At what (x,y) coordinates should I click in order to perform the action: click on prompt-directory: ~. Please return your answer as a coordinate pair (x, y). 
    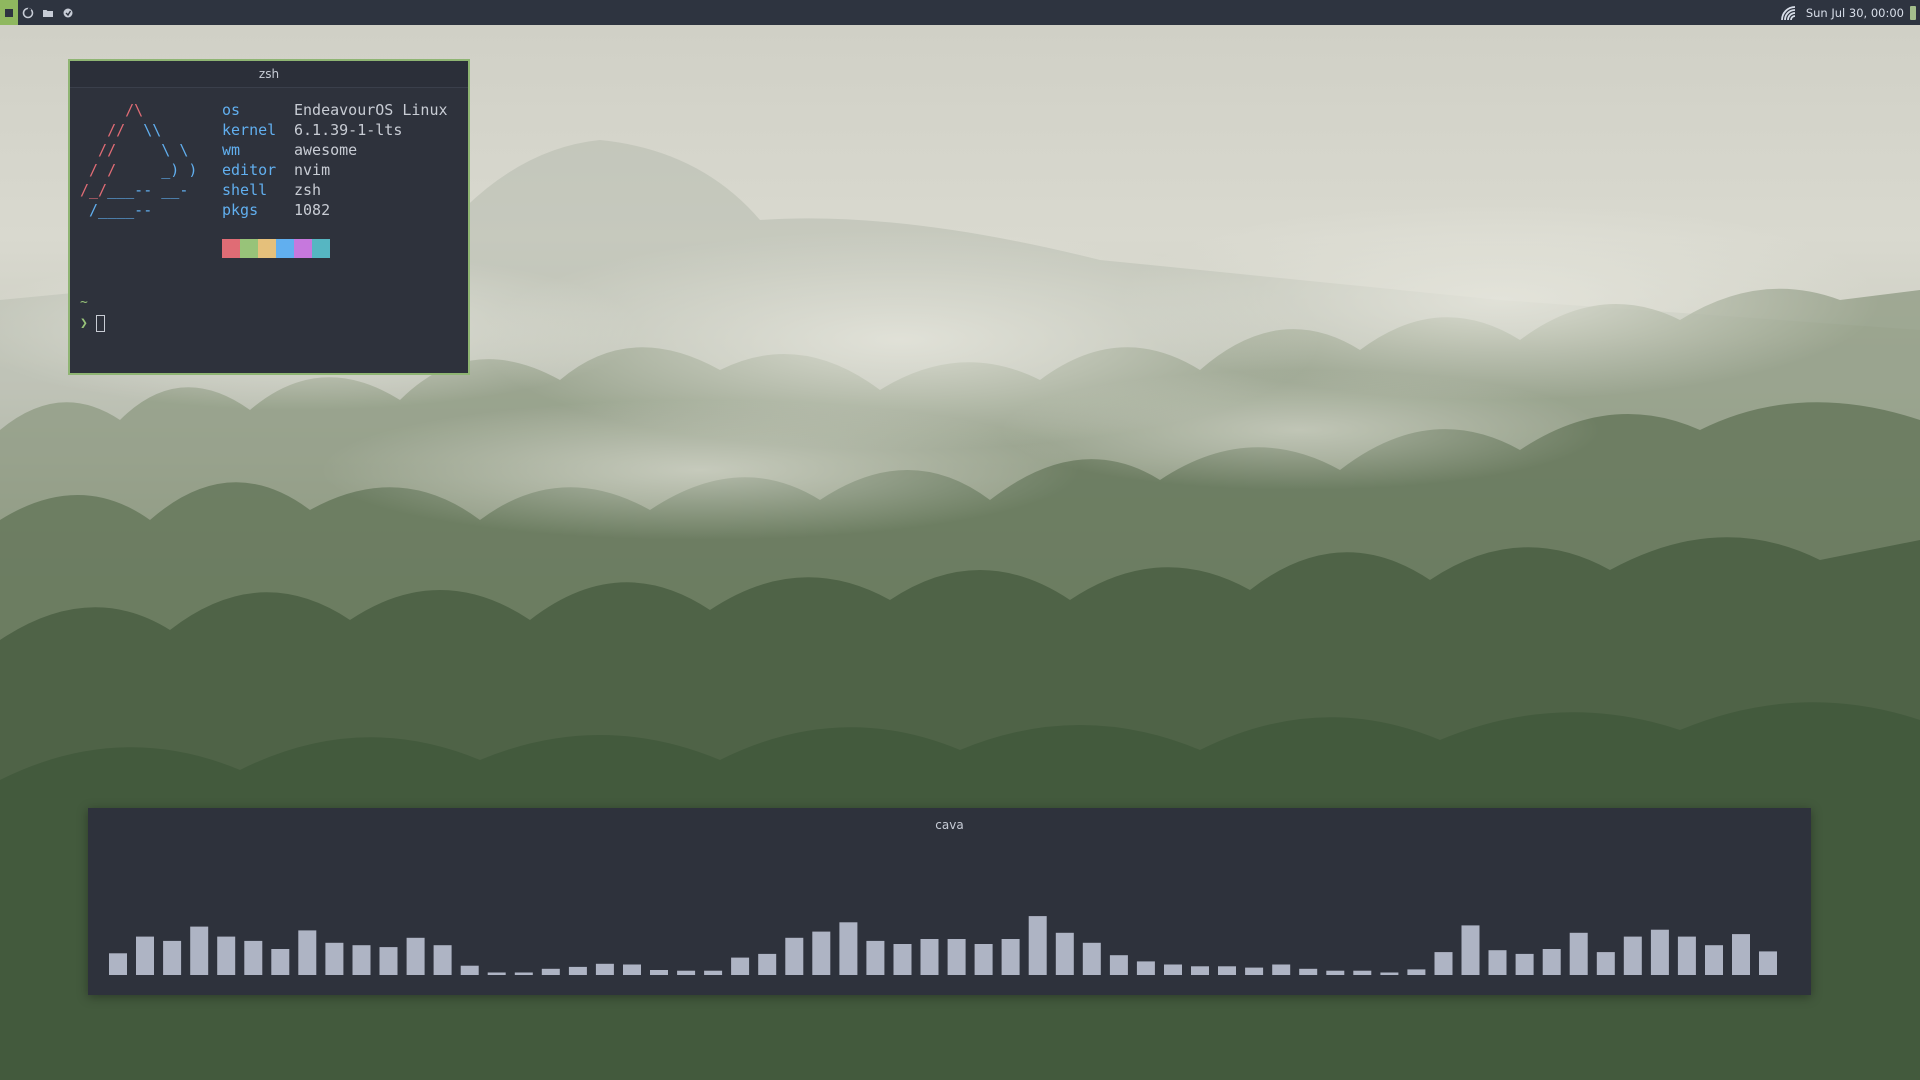
    Looking at the image, I should click on (84, 302).